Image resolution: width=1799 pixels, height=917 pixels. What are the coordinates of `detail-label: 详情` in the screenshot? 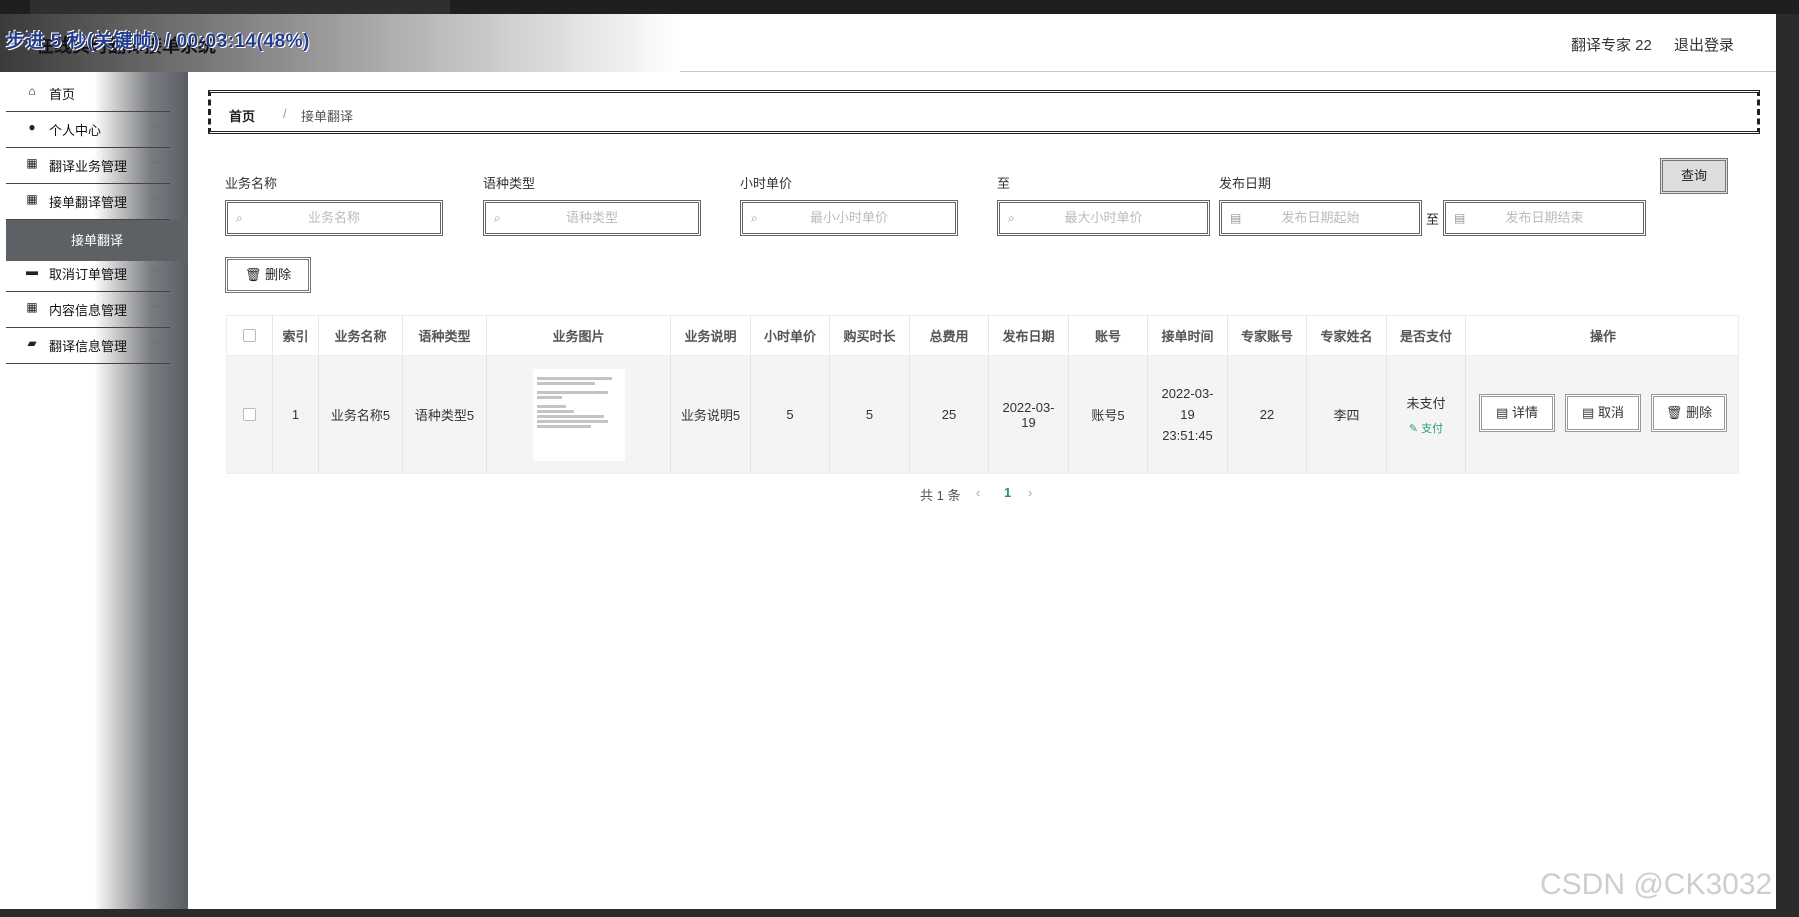 It's located at (1524, 412).